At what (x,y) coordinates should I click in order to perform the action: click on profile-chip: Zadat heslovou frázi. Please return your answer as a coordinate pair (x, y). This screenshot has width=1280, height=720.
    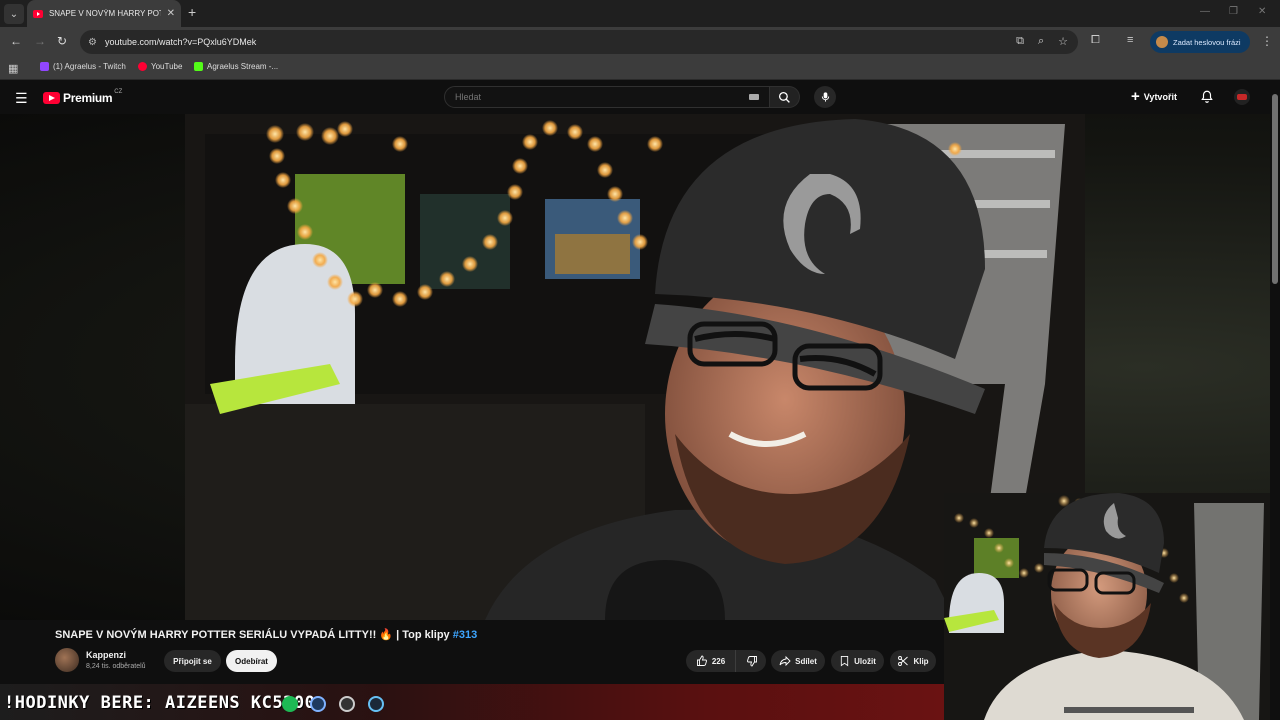
    Looking at the image, I should click on (1200, 42).